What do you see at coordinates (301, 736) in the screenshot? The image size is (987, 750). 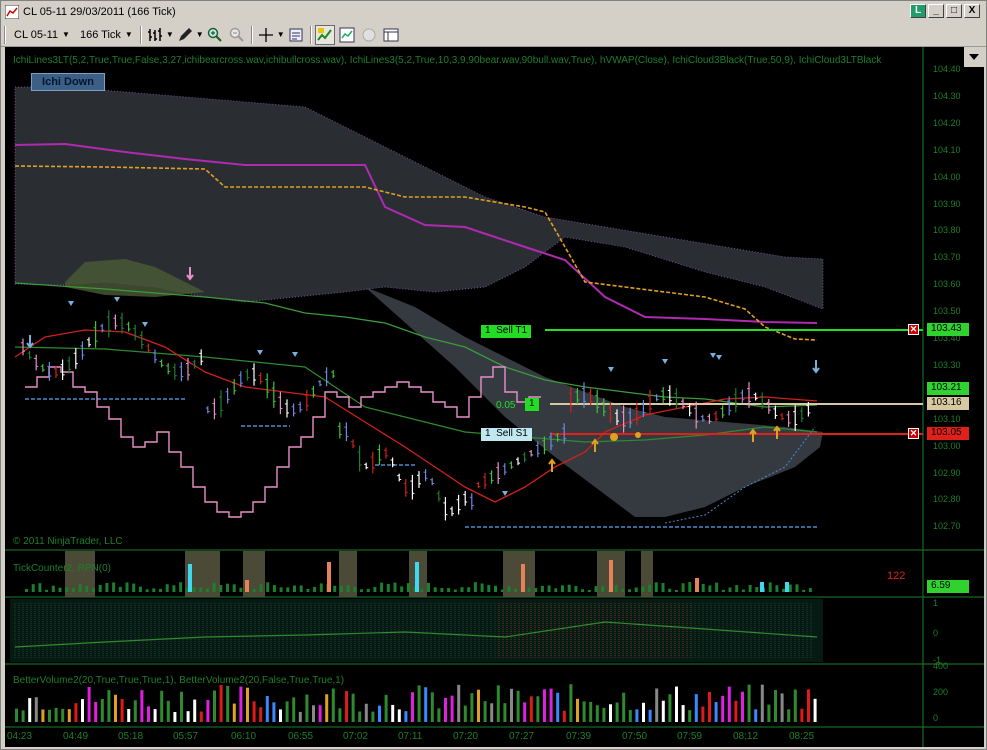 I see `time-axis-label: 06:55` at bounding box center [301, 736].